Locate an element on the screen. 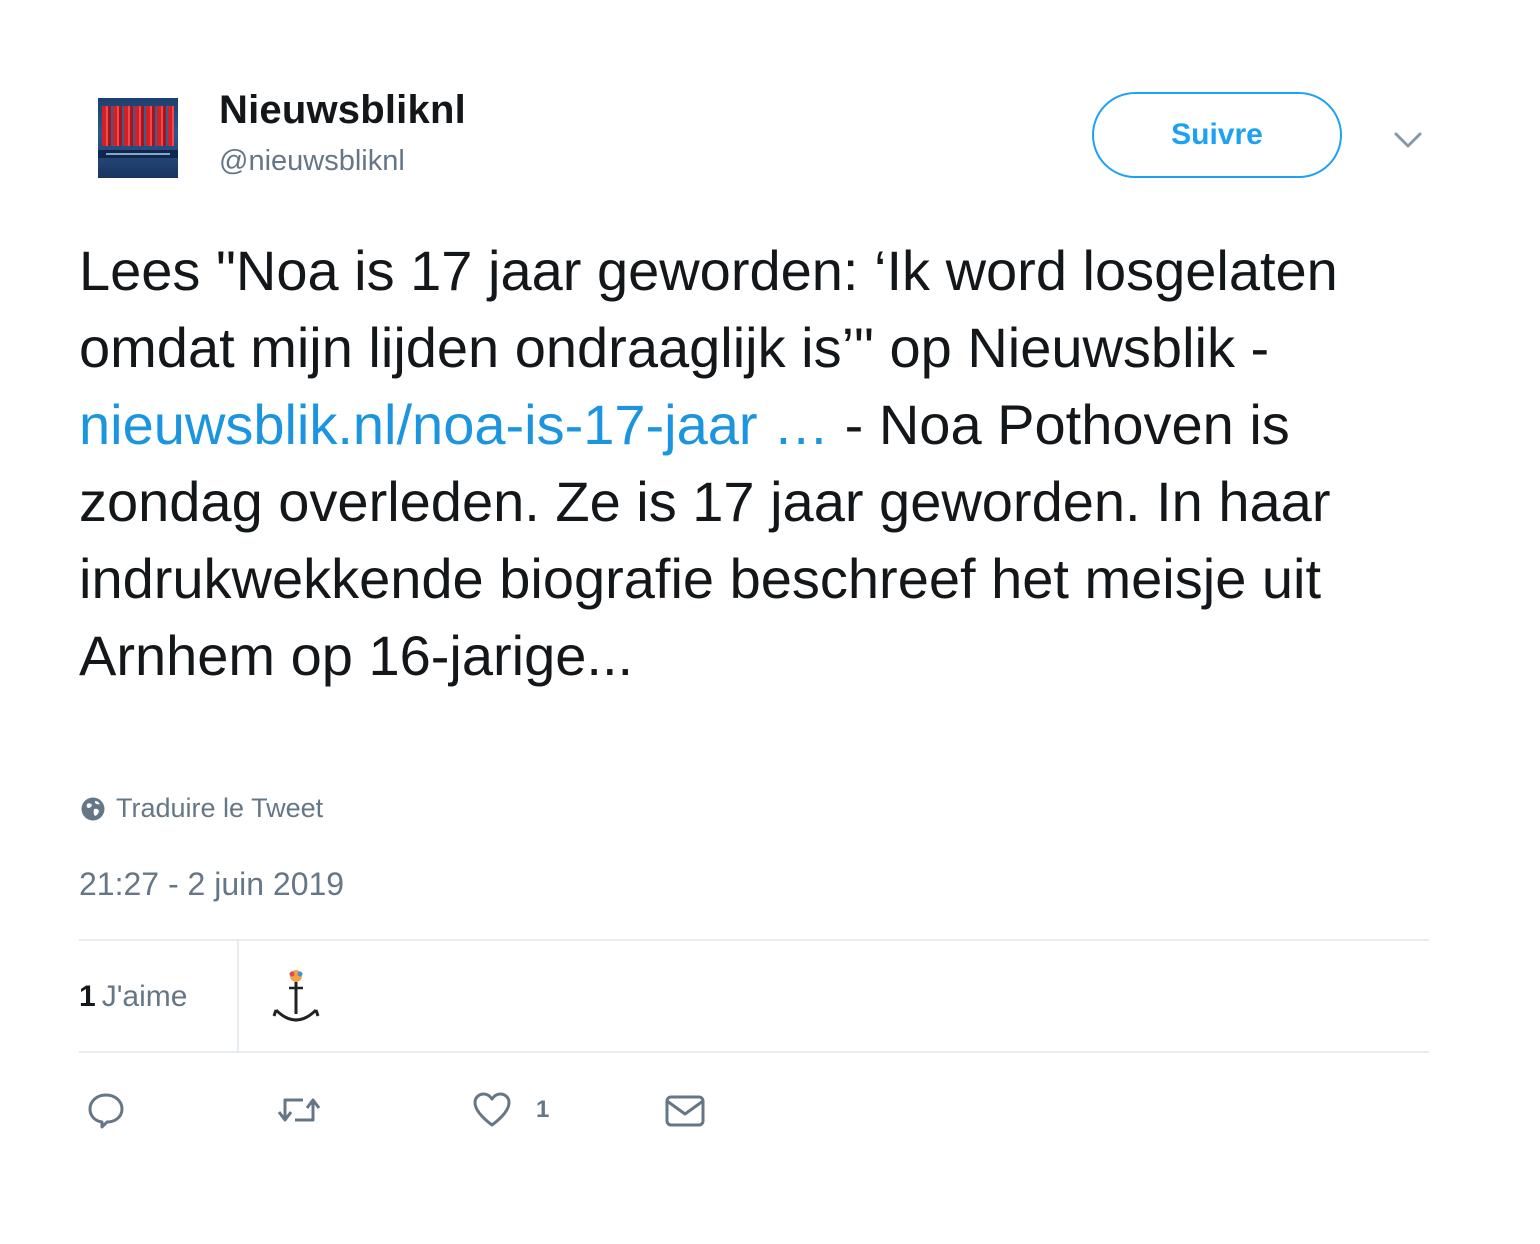 The width and height of the screenshot is (1540, 1244). likes-label: J'aime is located at coordinates (144, 996).